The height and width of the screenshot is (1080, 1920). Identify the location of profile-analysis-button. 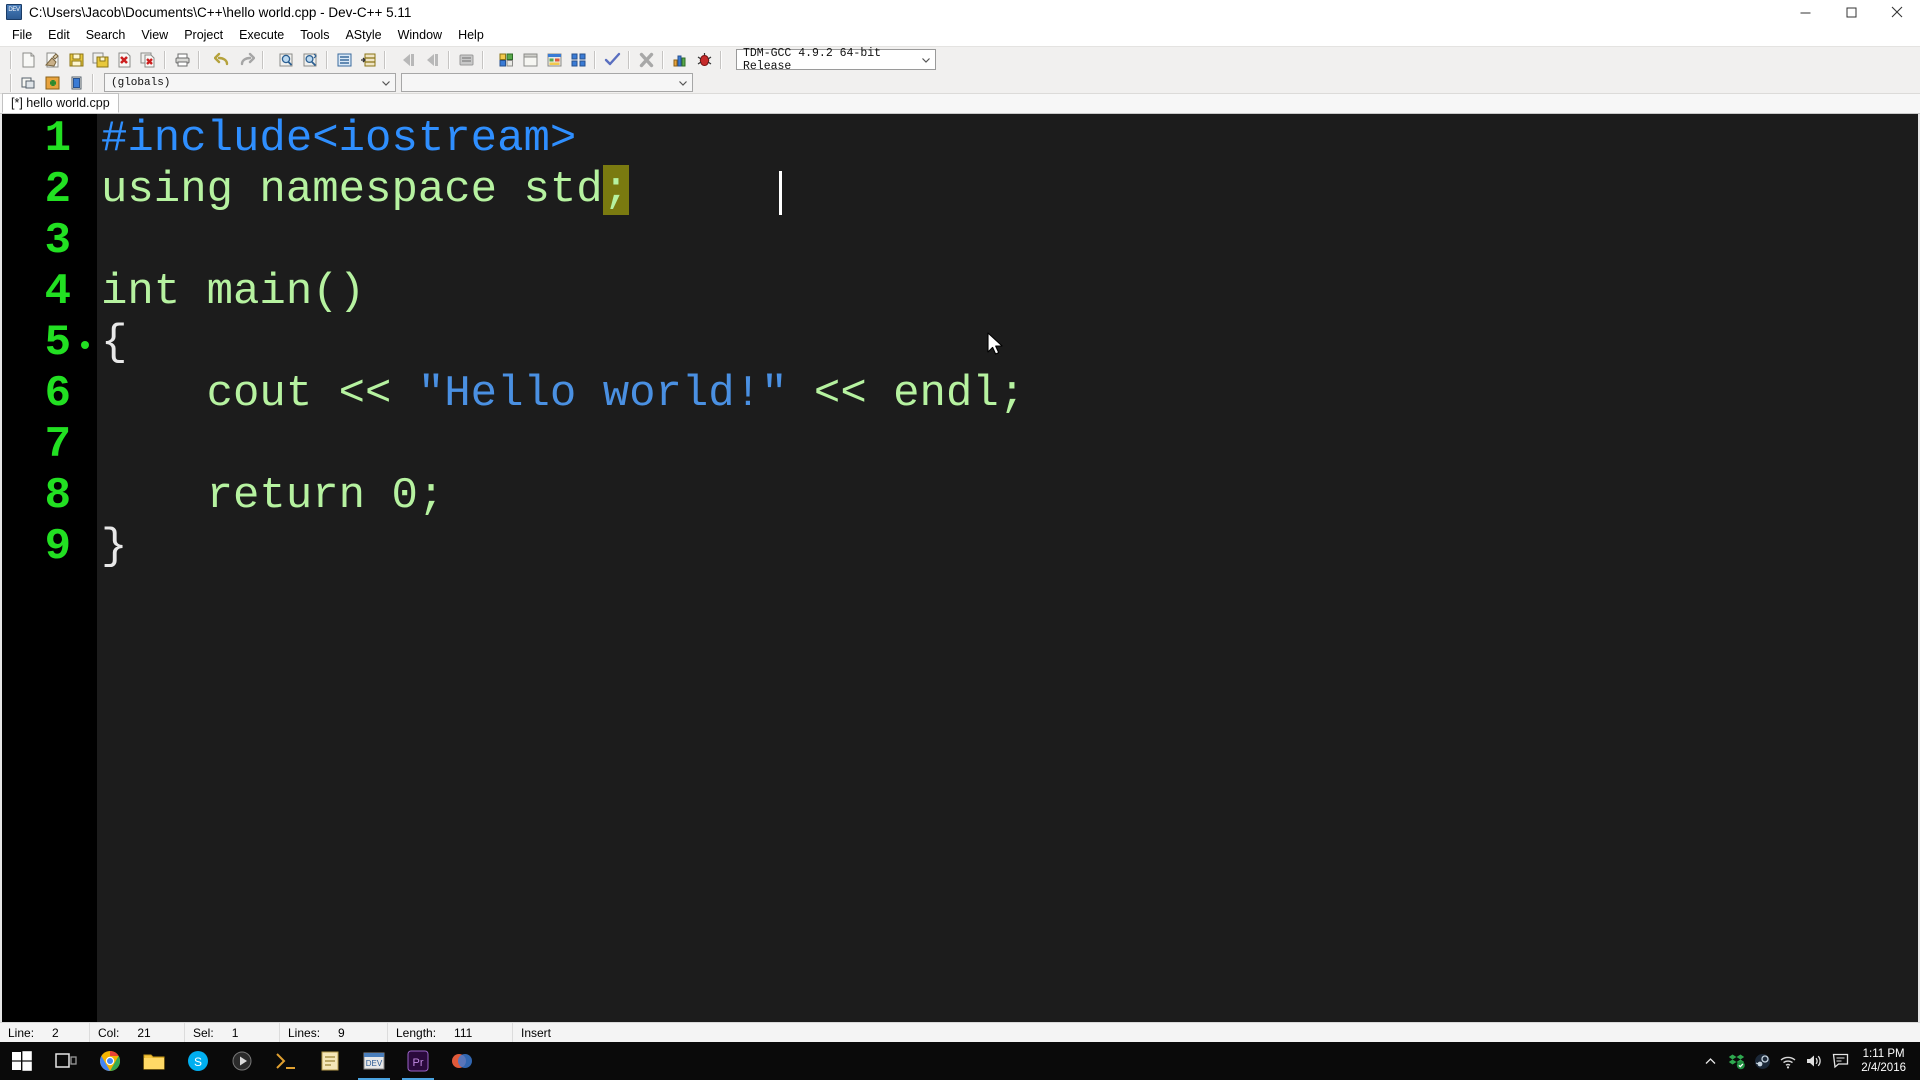
(680, 60).